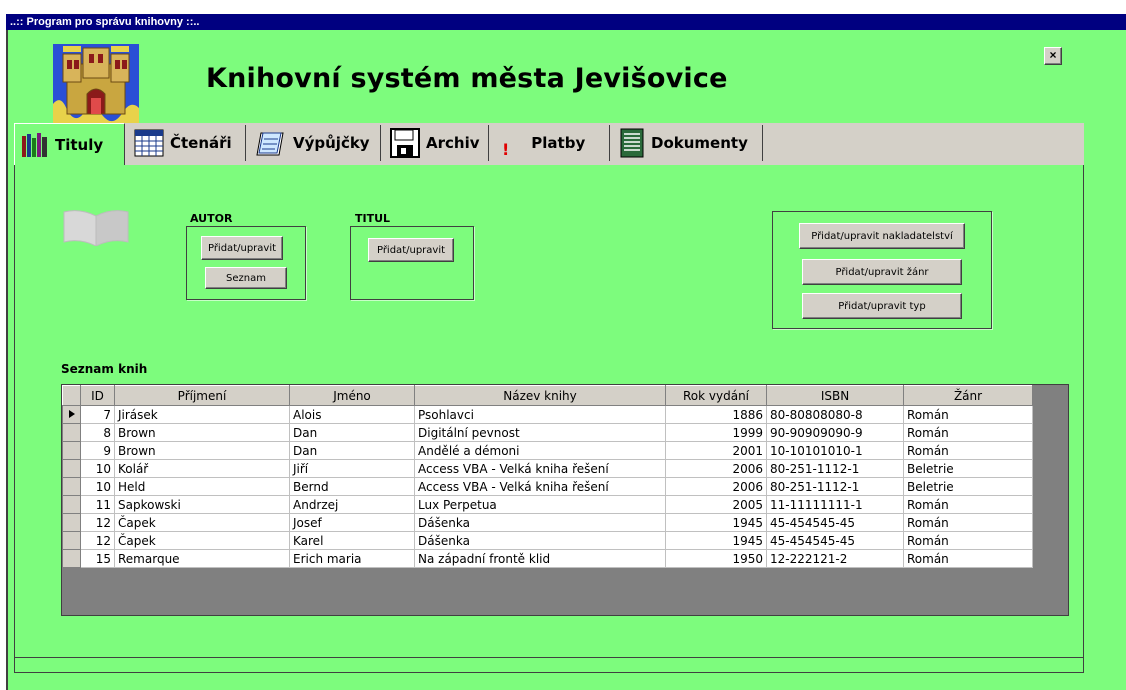 The height and width of the screenshot is (690, 1126). I want to click on cell-surname: Jirásek, so click(202, 414).